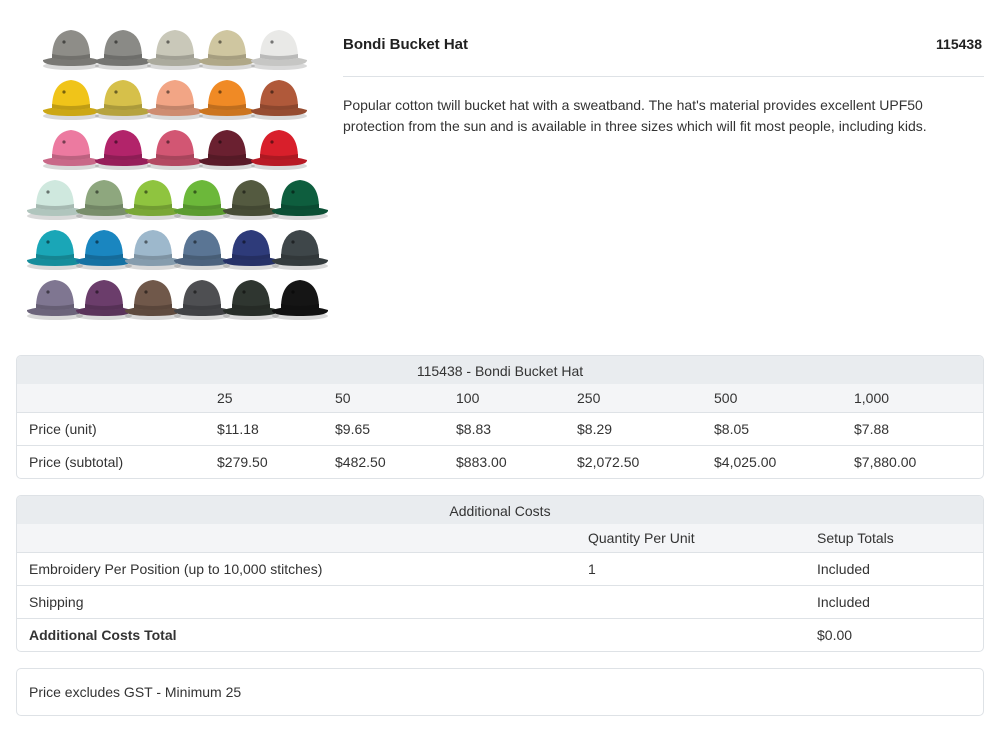 Image resolution: width=1000 pixels, height=731 pixels. I want to click on price-cell: $279.50, so click(242, 462).